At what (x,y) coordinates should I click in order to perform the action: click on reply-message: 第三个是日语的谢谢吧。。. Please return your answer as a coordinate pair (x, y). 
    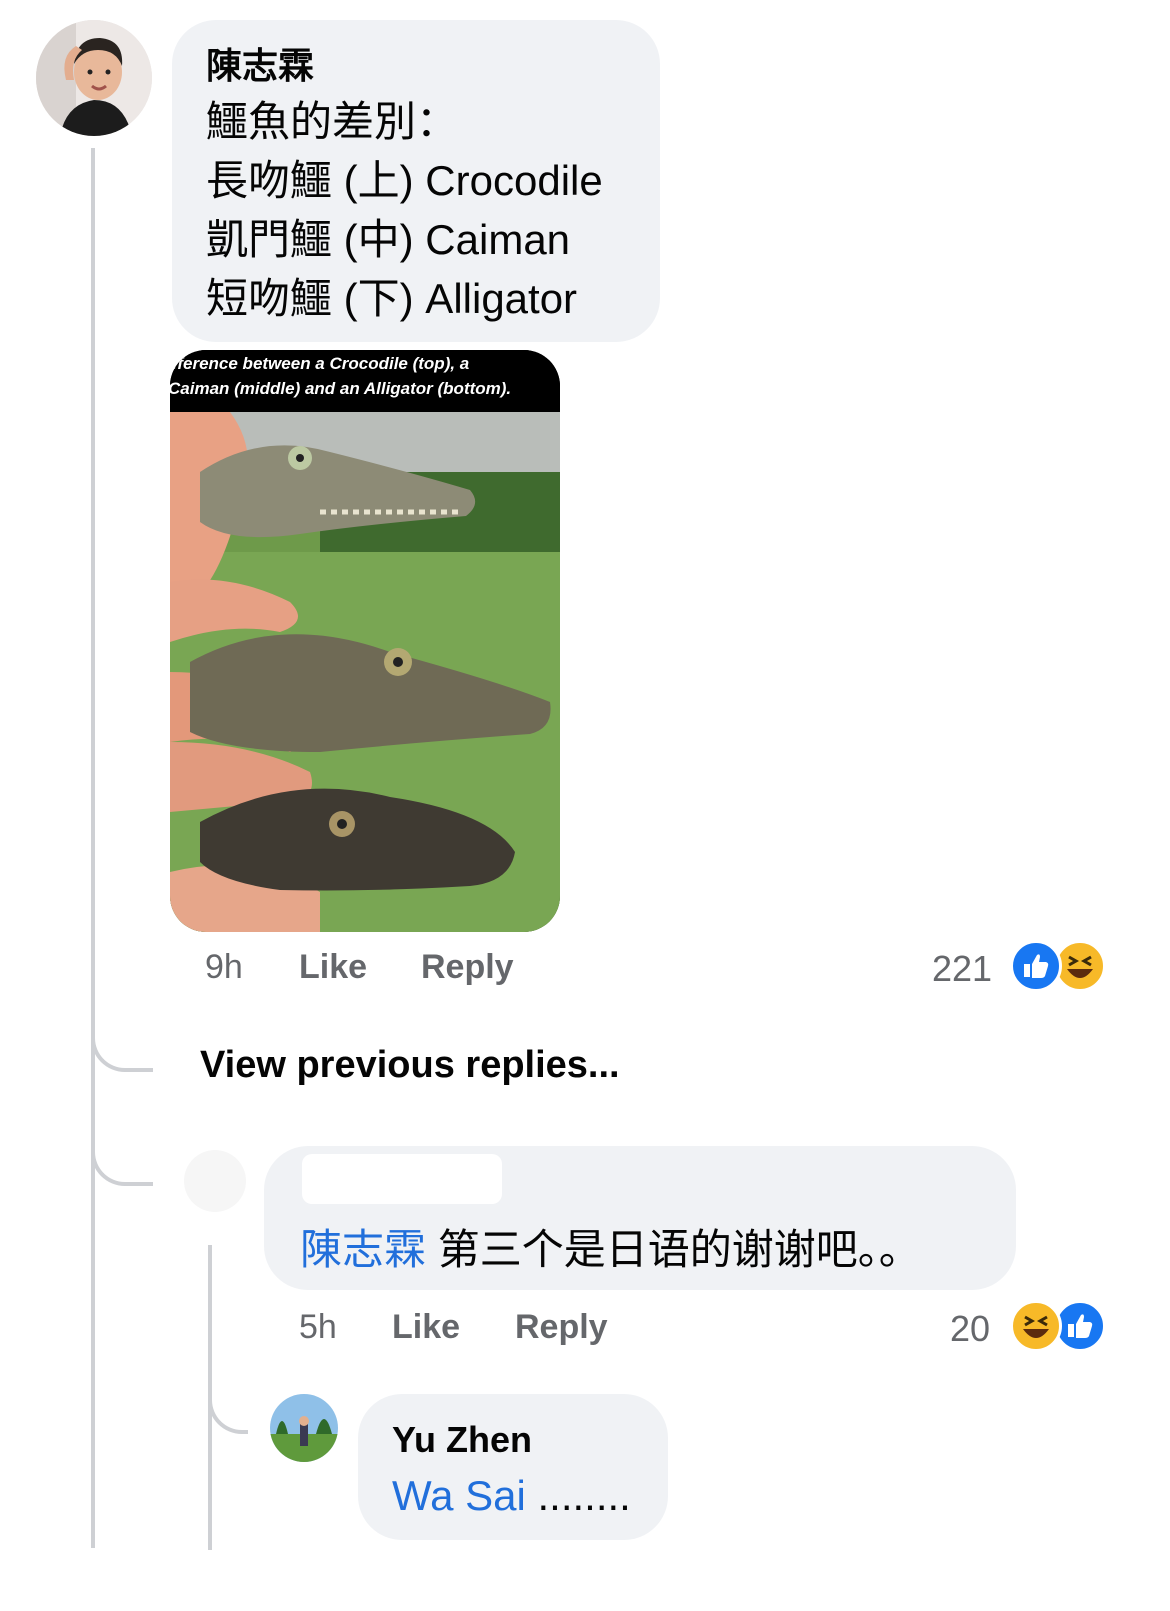
    Looking at the image, I should click on (679, 1249).